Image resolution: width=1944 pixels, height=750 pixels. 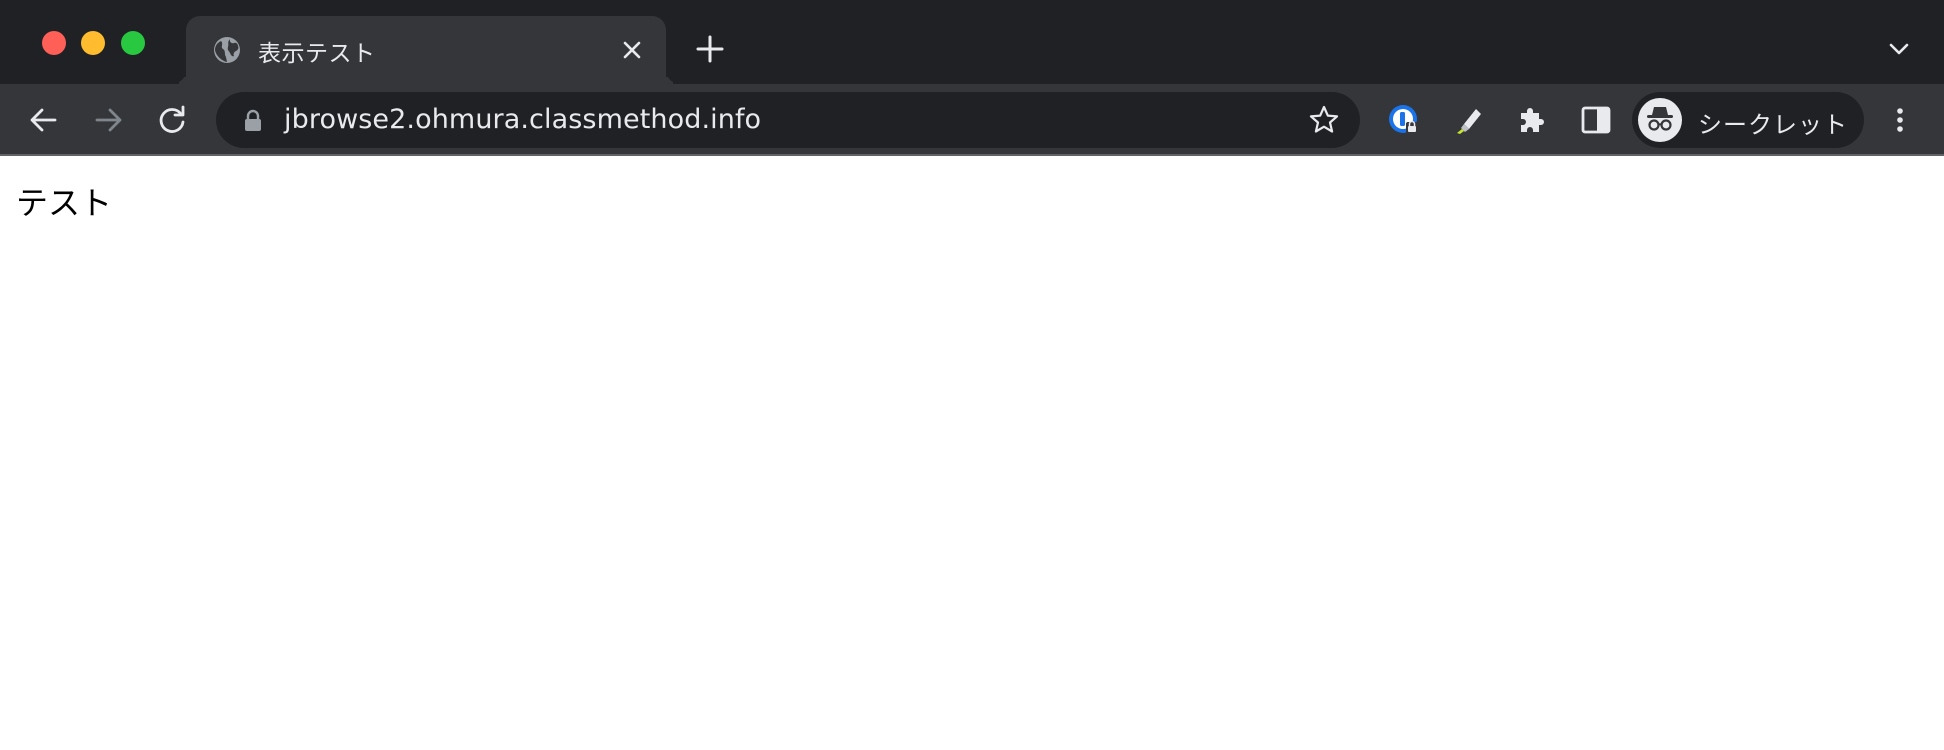 I want to click on globe-icon, so click(x=227, y=50).